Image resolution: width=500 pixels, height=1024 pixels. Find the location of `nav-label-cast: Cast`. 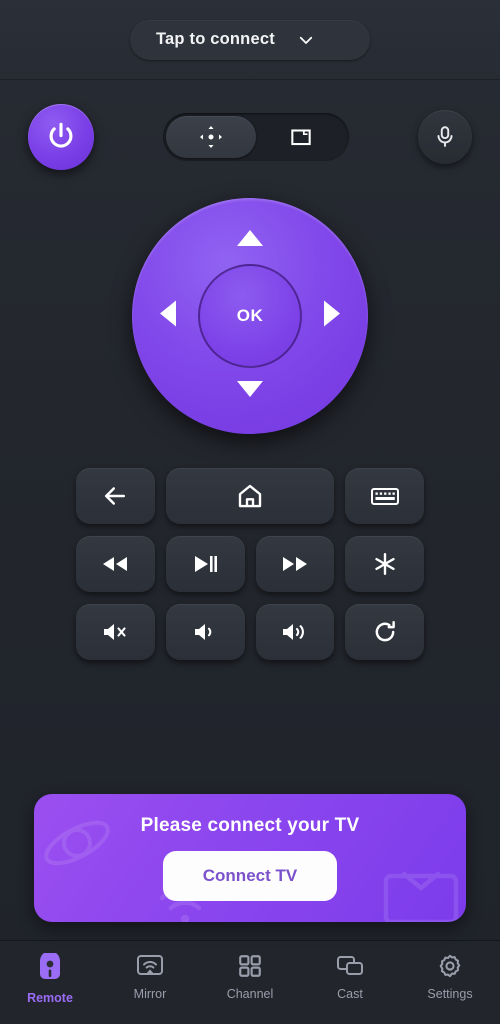

nav-label-cast: Cast is located at coordinates (350, 994).